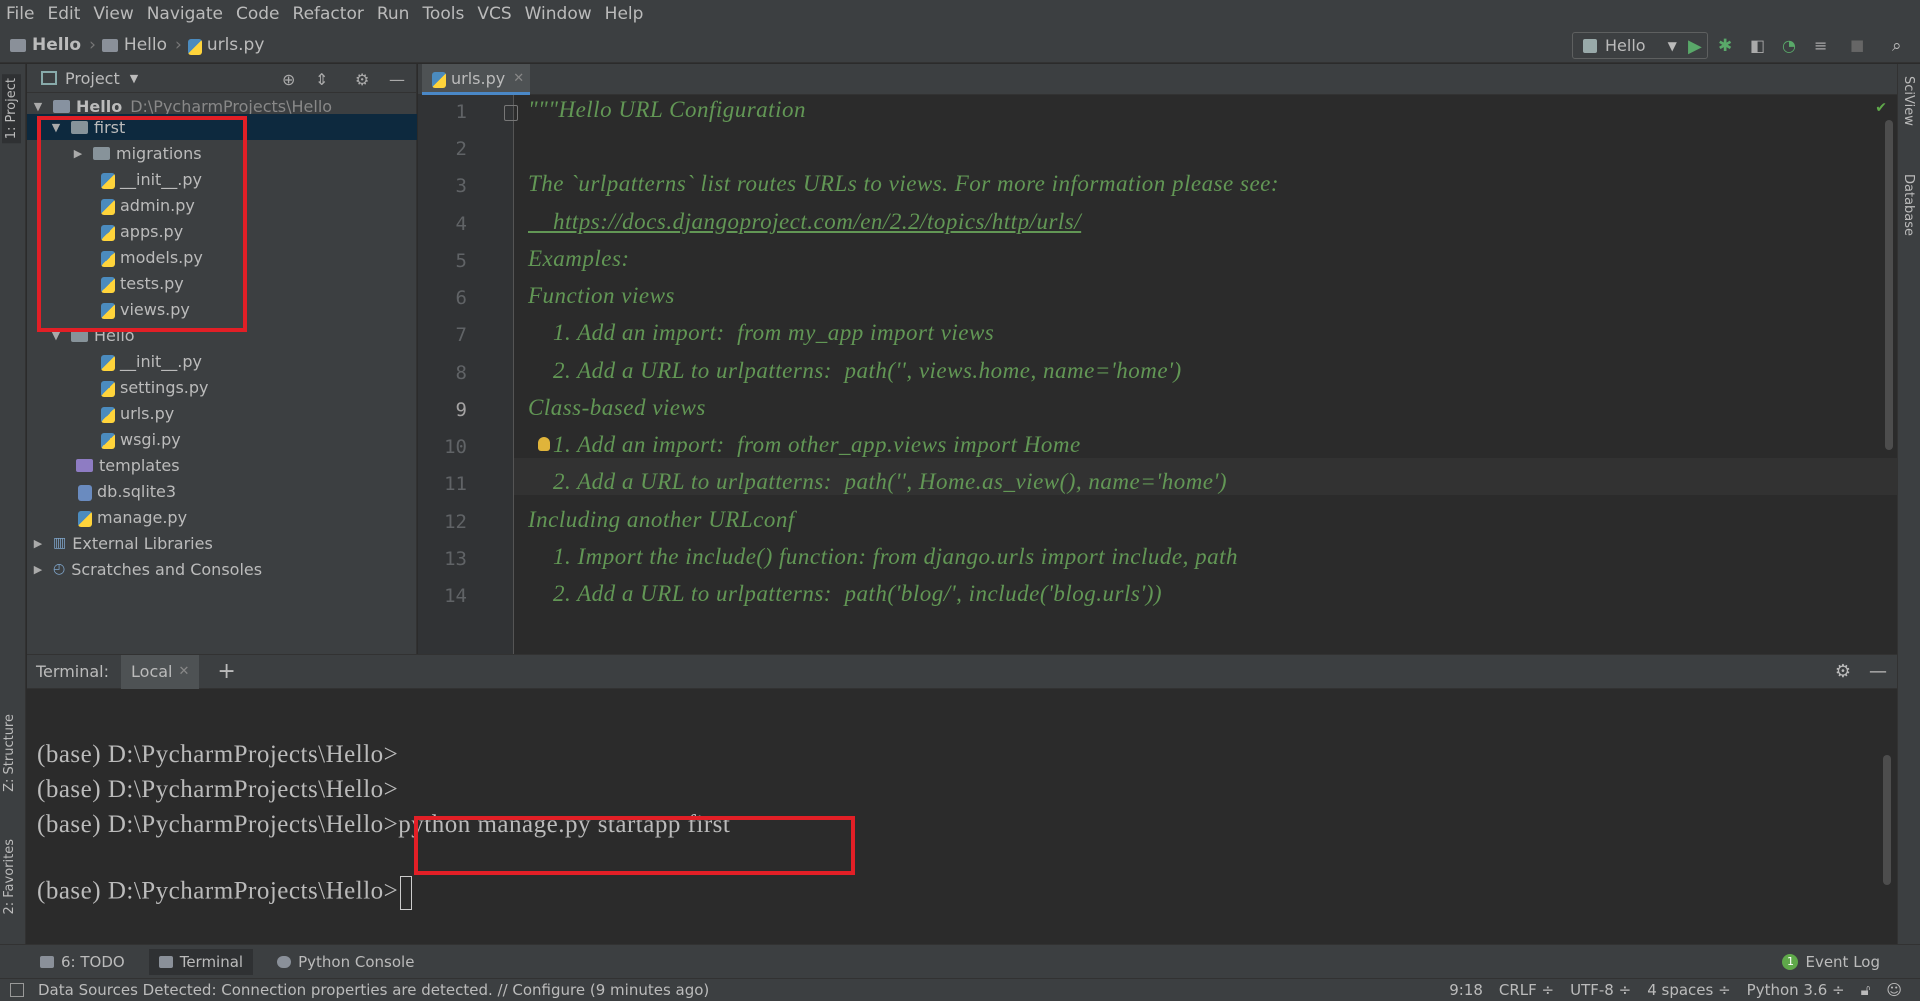 The image size is (1920, 1001). What do you see at coordinates (1901, 46) in the screenshot?
I see `search-icon: ⌕` at bounding box center [1901, 46].